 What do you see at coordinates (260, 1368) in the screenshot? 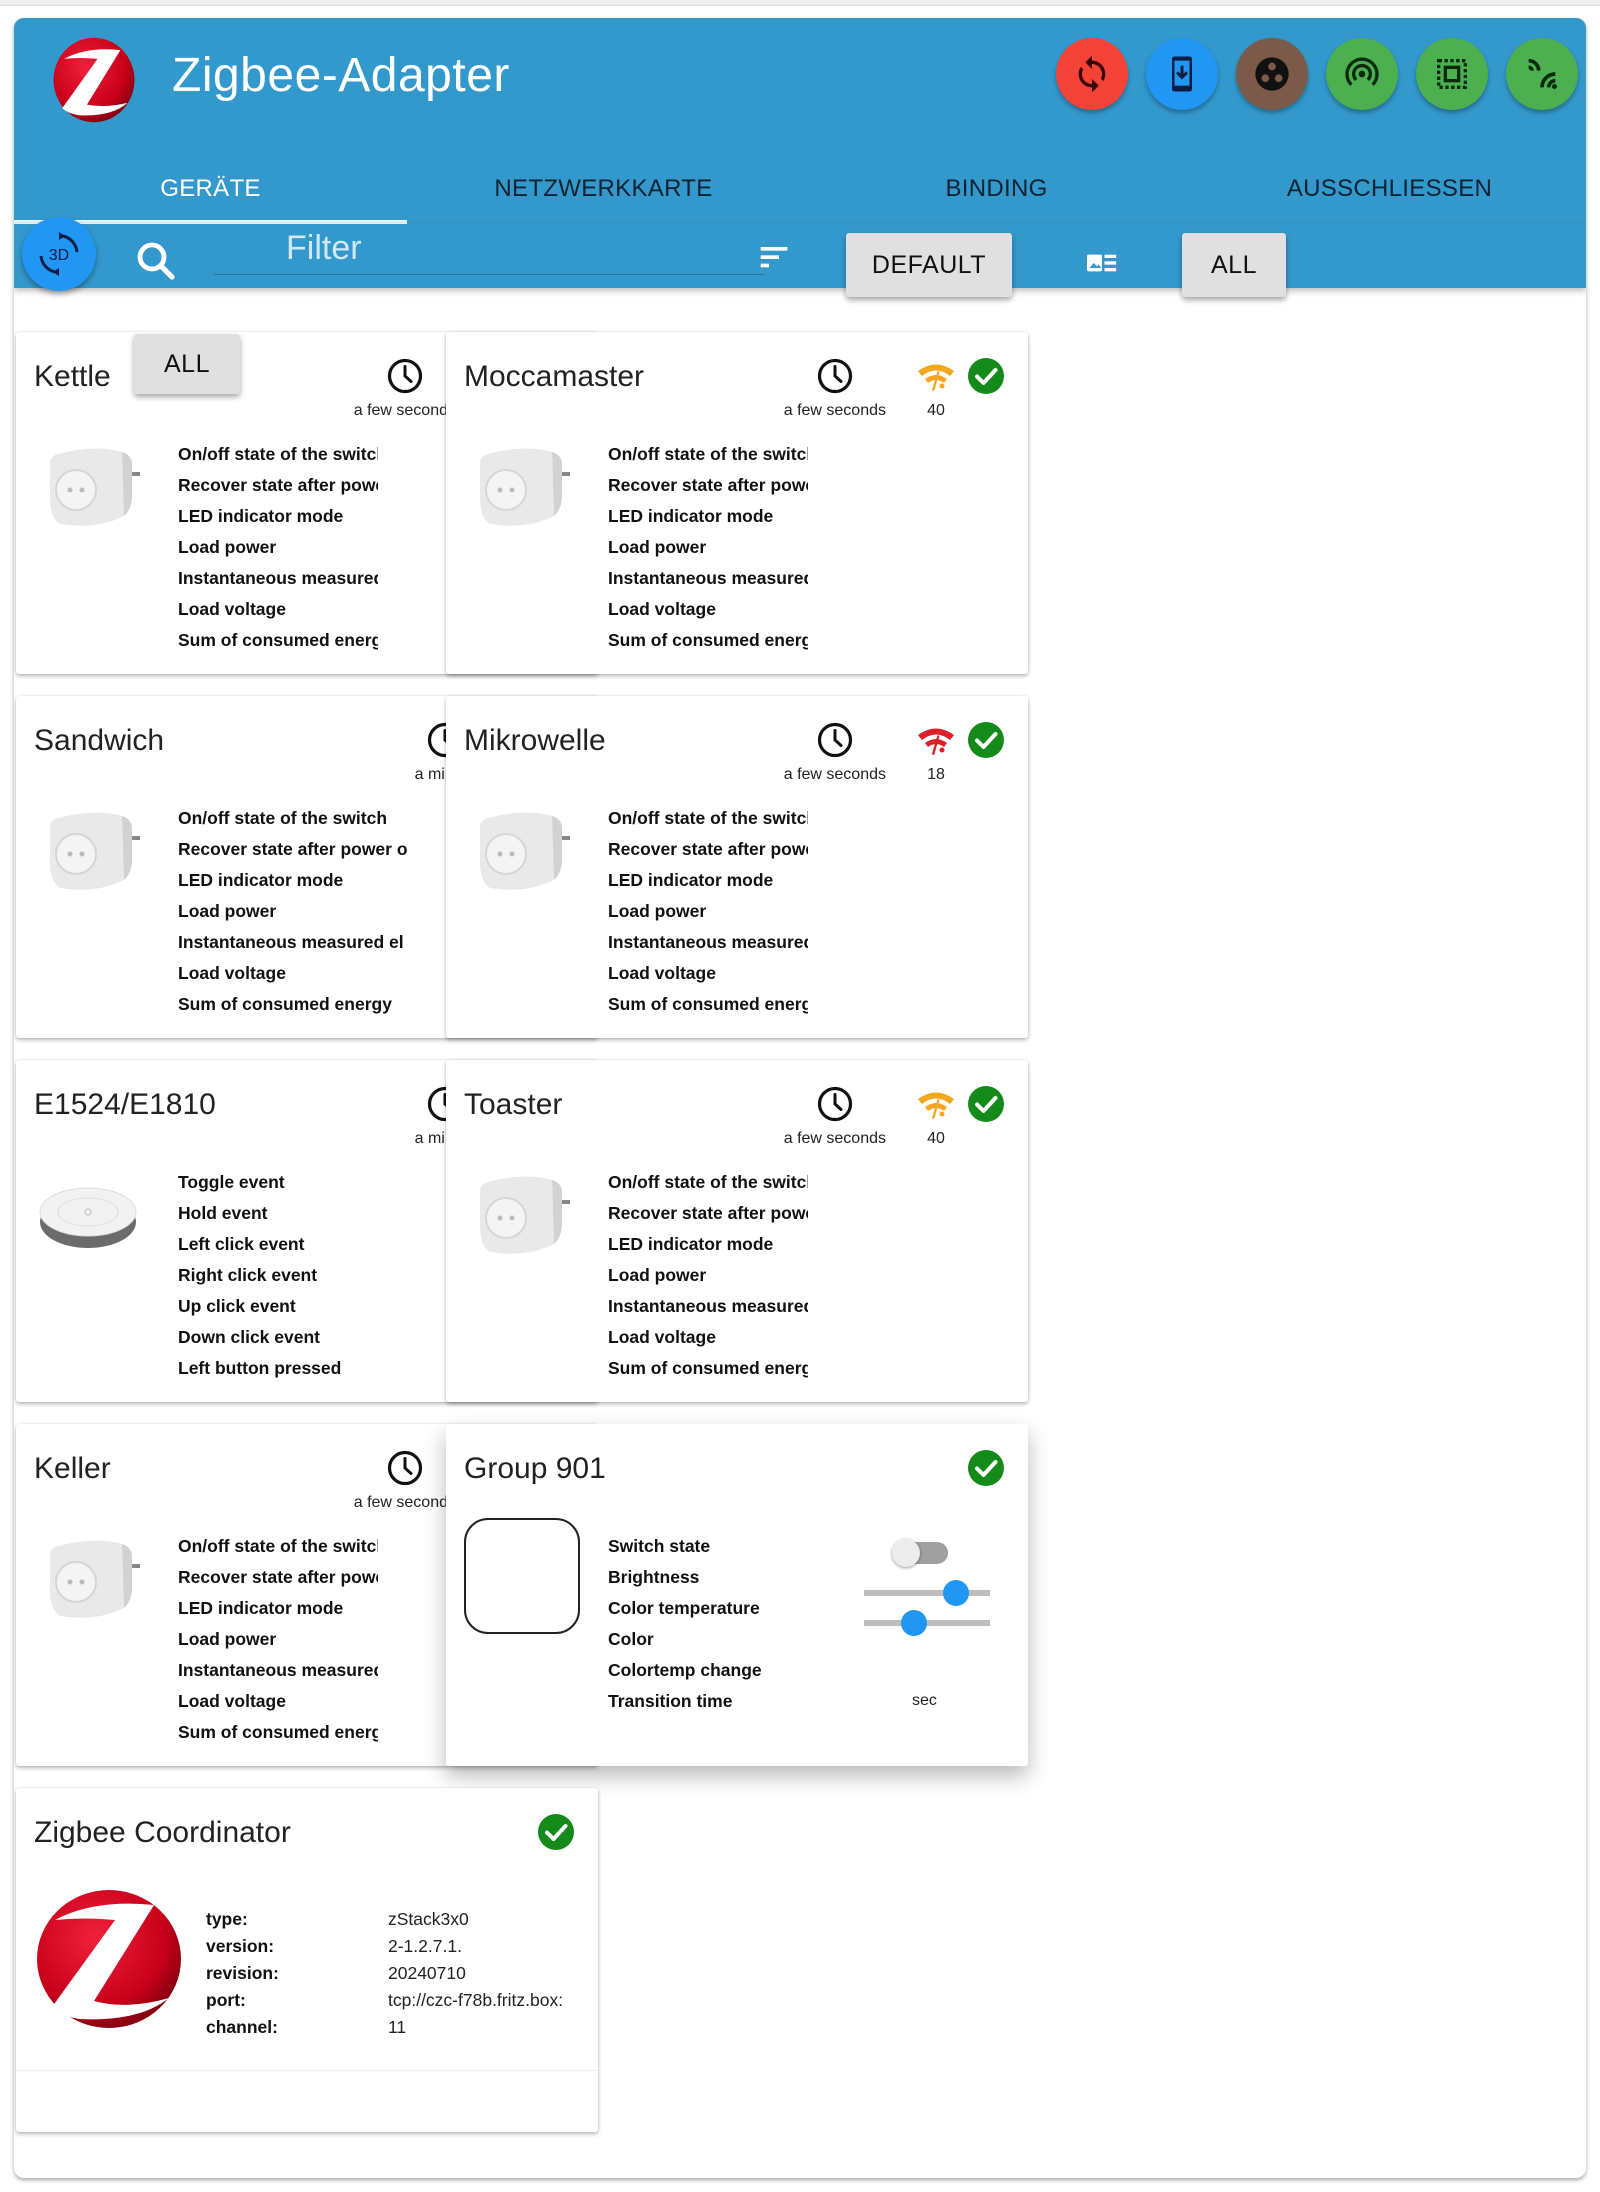
I see `device-prop: Left button pressed` at bounding box center [260, 1368].